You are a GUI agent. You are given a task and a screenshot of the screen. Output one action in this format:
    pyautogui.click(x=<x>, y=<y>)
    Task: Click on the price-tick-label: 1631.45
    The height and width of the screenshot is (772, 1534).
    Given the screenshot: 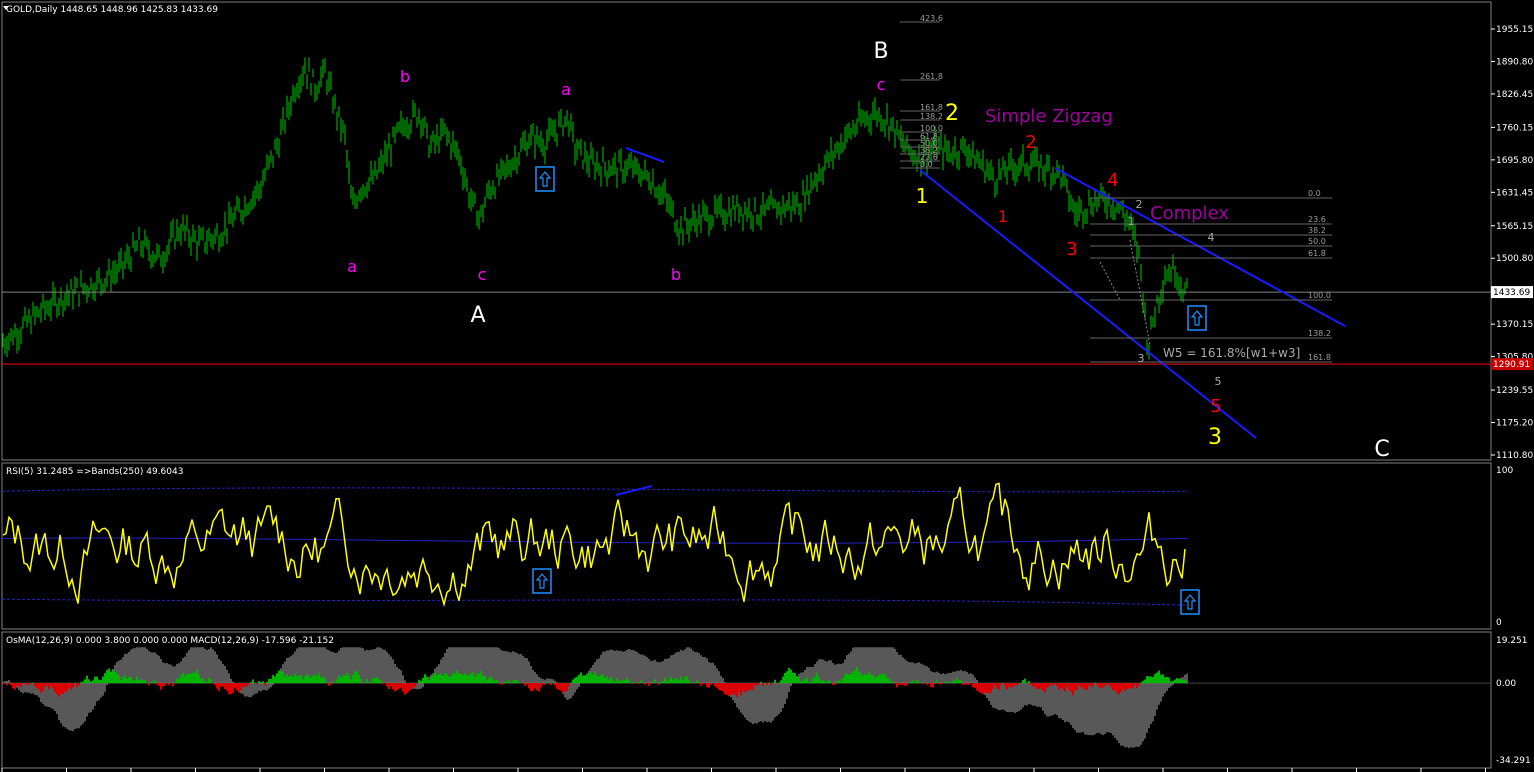 What is the action you would take?
    pyautogui.click(x=1514, y=193)
    